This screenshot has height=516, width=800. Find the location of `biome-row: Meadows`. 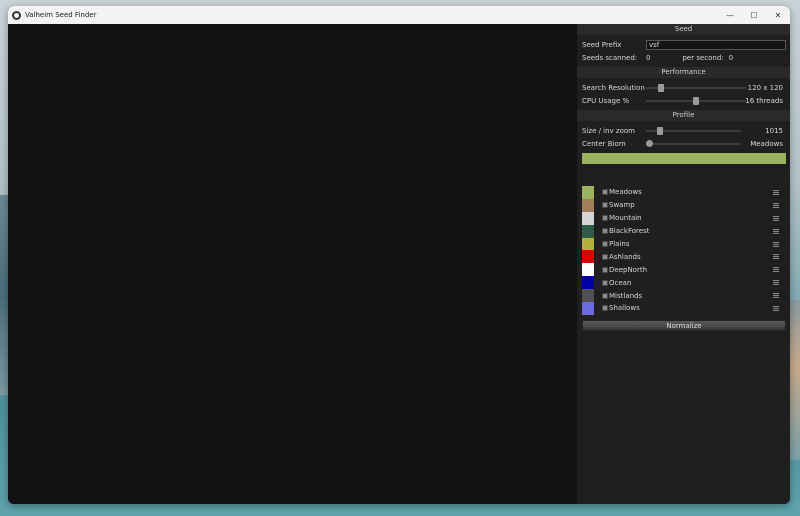

biome-row: Meadows is located at coordinates (684, 192).